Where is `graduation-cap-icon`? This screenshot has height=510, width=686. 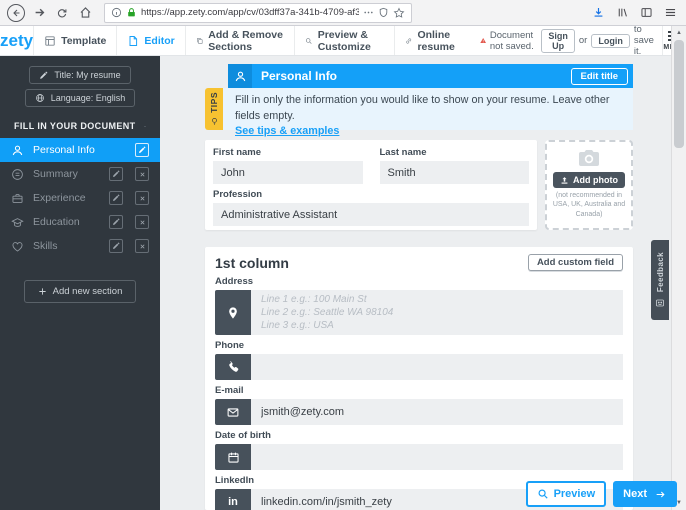 graduation-cap-icon is located at coordinates (17, 222).